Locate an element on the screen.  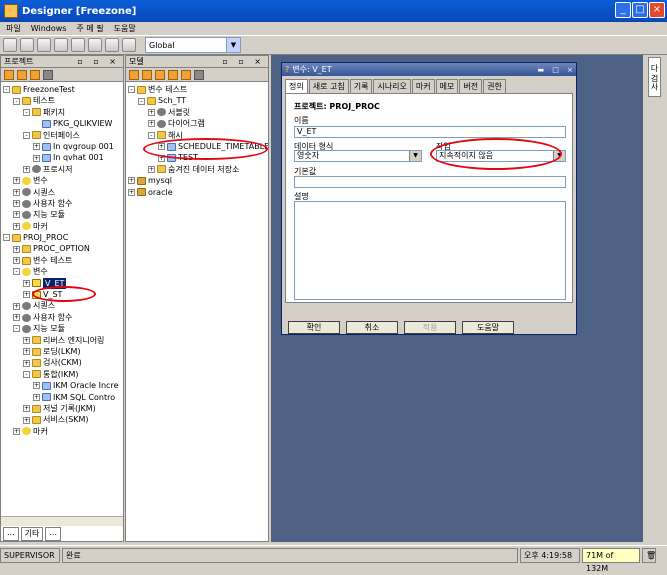
context-select: Global ▼ is located at coordinates (193, 45).